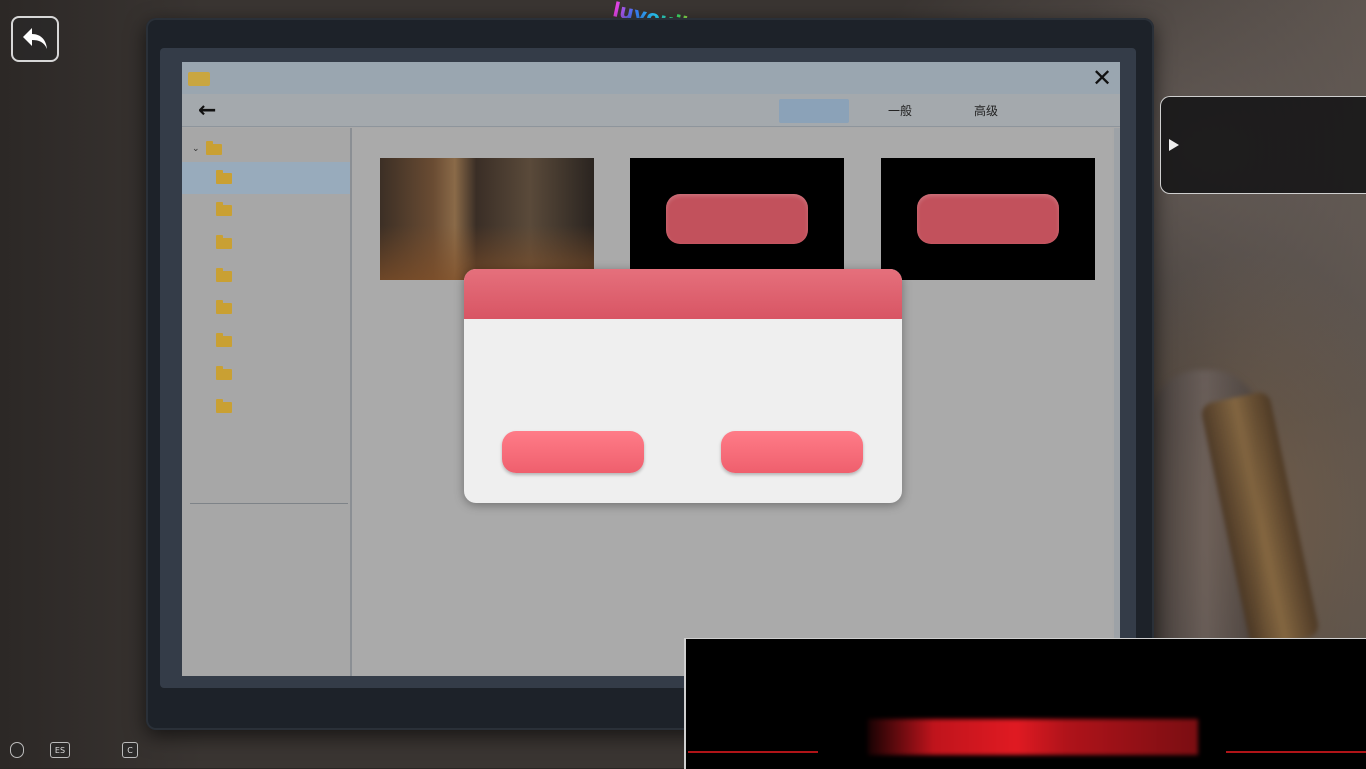 The image size is (1366, 769). I want to click on scrollbar, so click(1117, 402).